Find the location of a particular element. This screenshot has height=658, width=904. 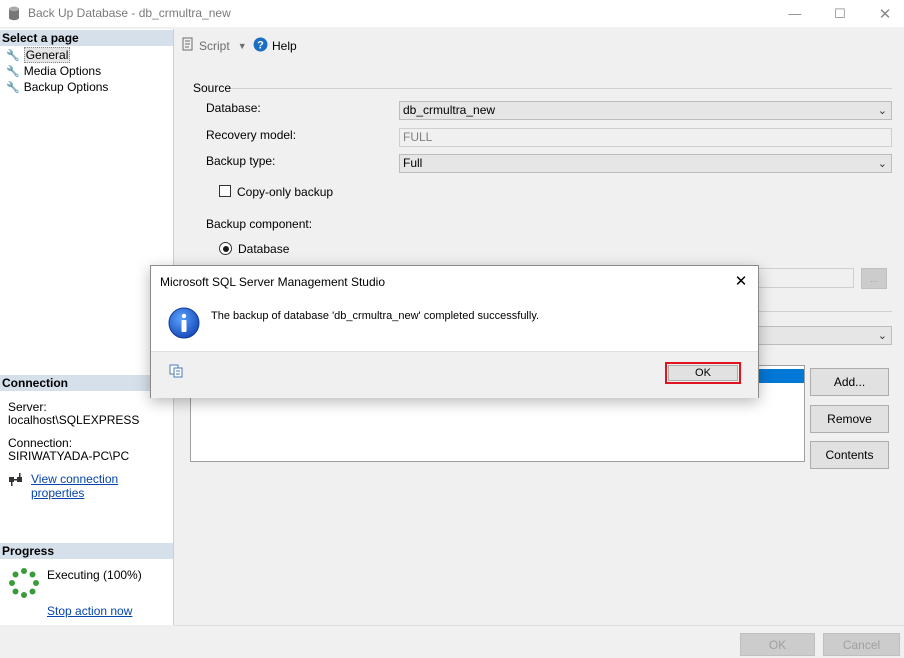

script-button: Script ▼ is located at coordinates (214, 45).